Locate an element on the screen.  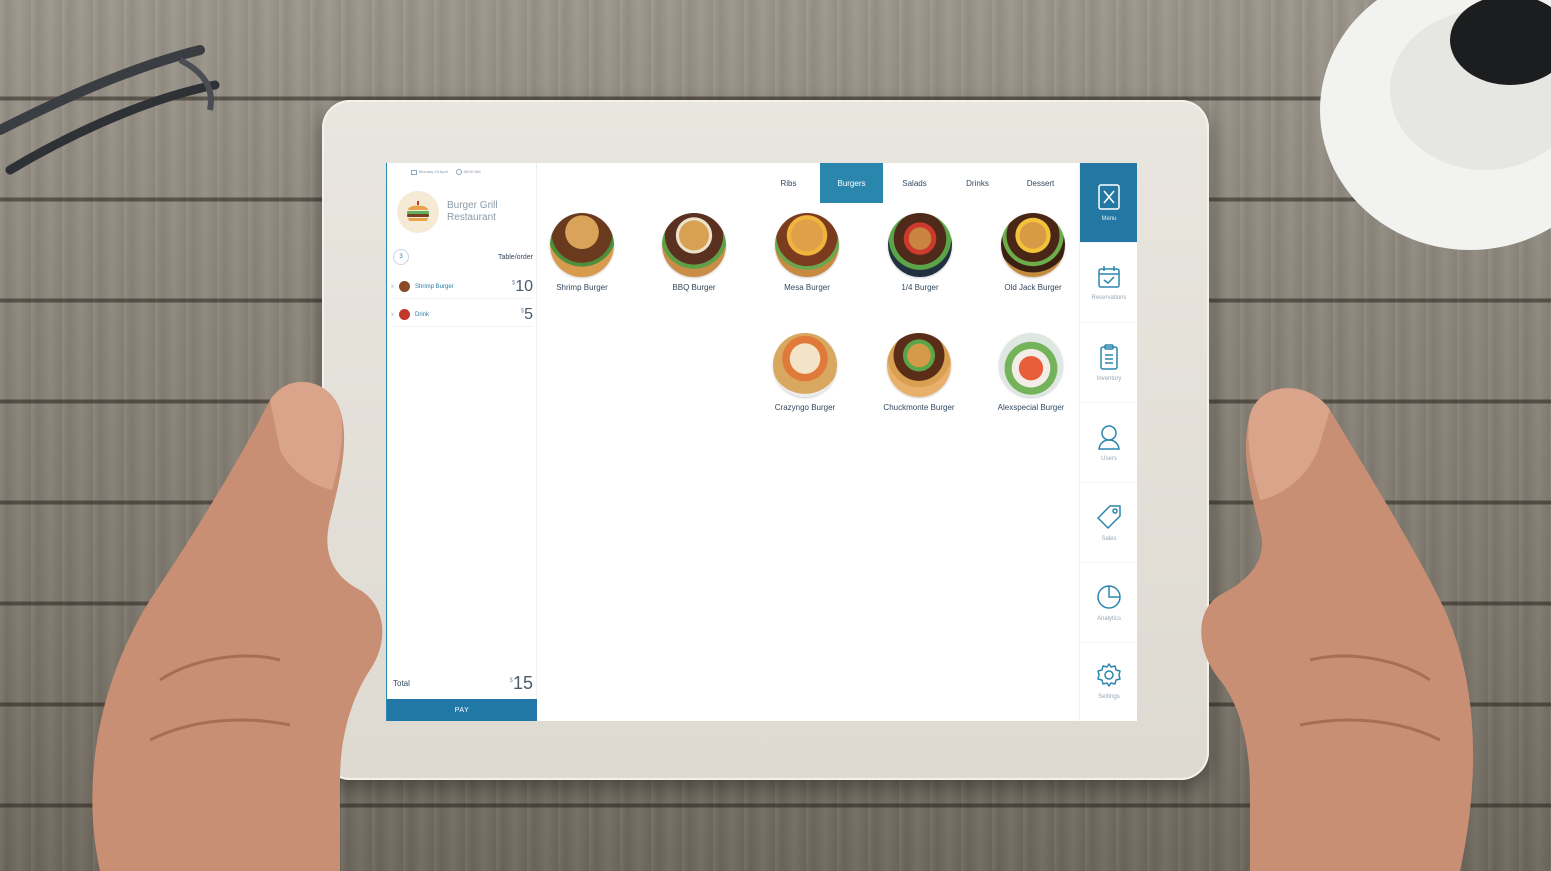
time-text: 08:00 AM is located at coordinates (472, 172).